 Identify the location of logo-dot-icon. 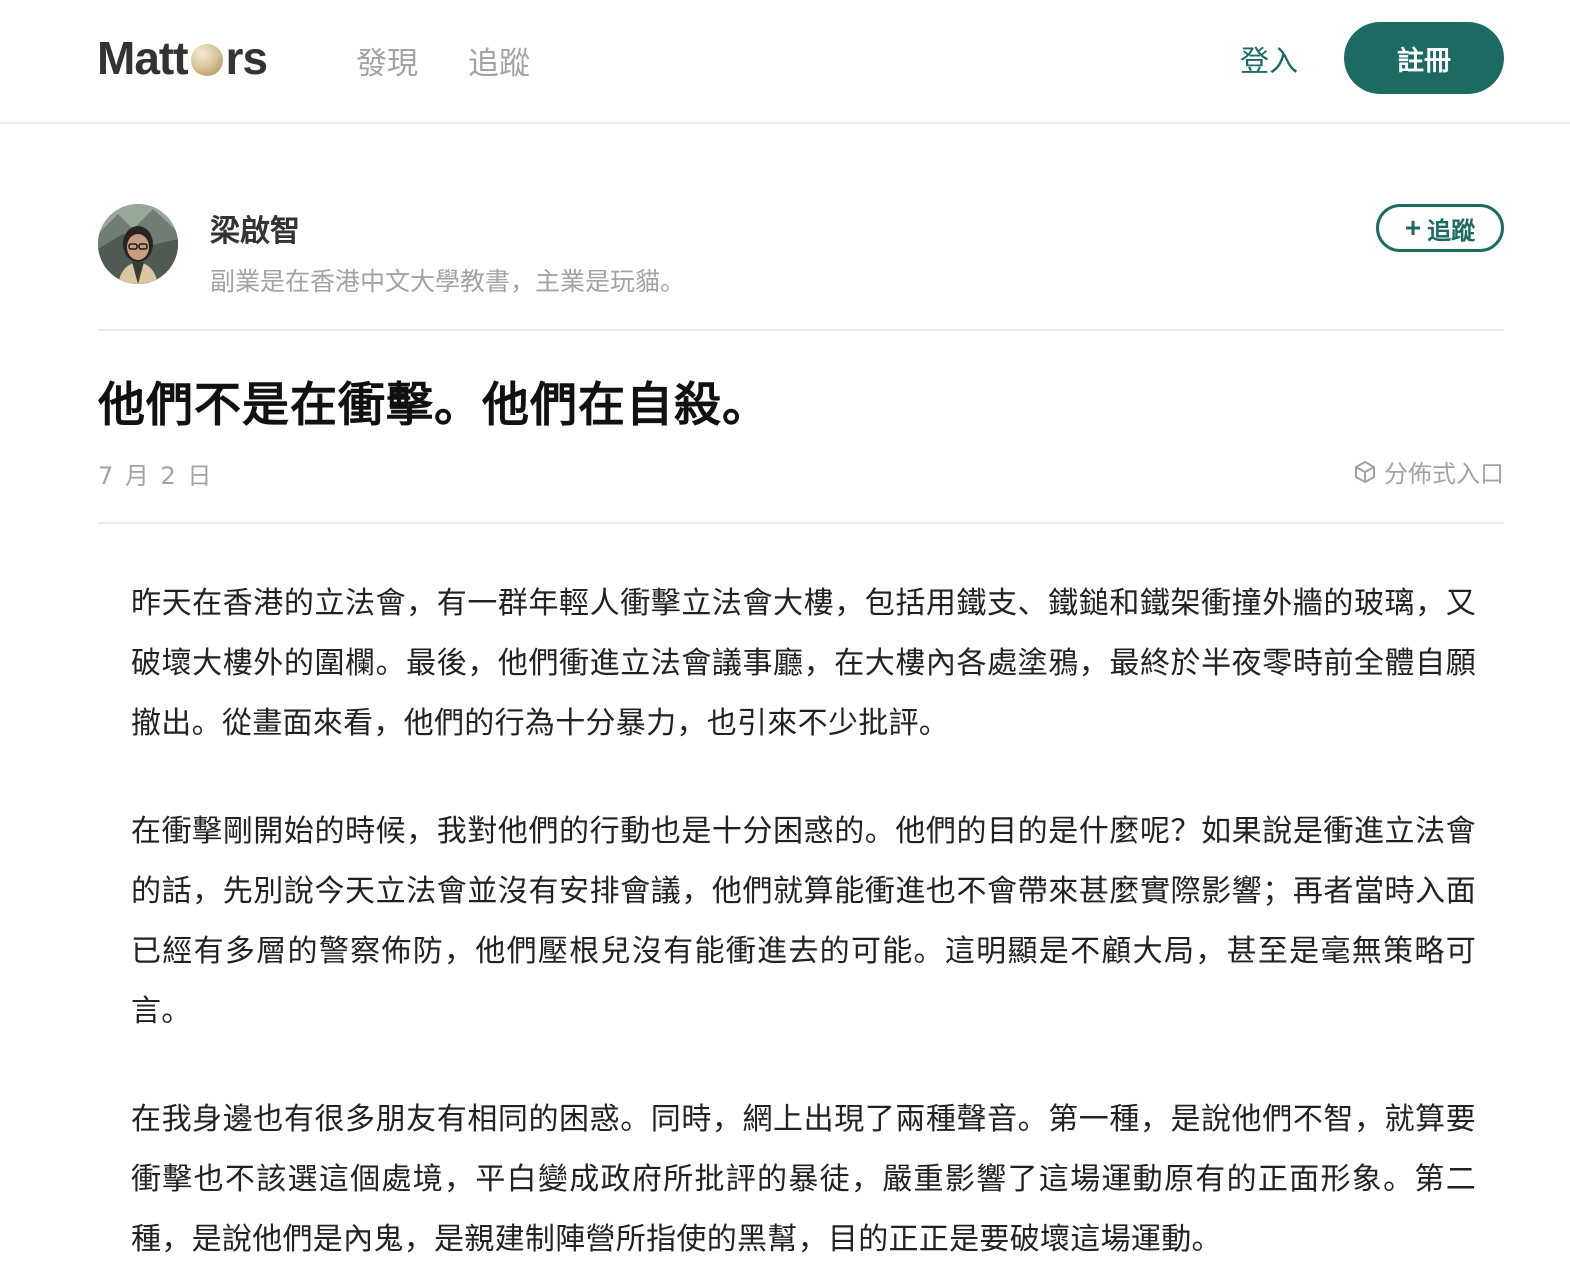
(206, 60).